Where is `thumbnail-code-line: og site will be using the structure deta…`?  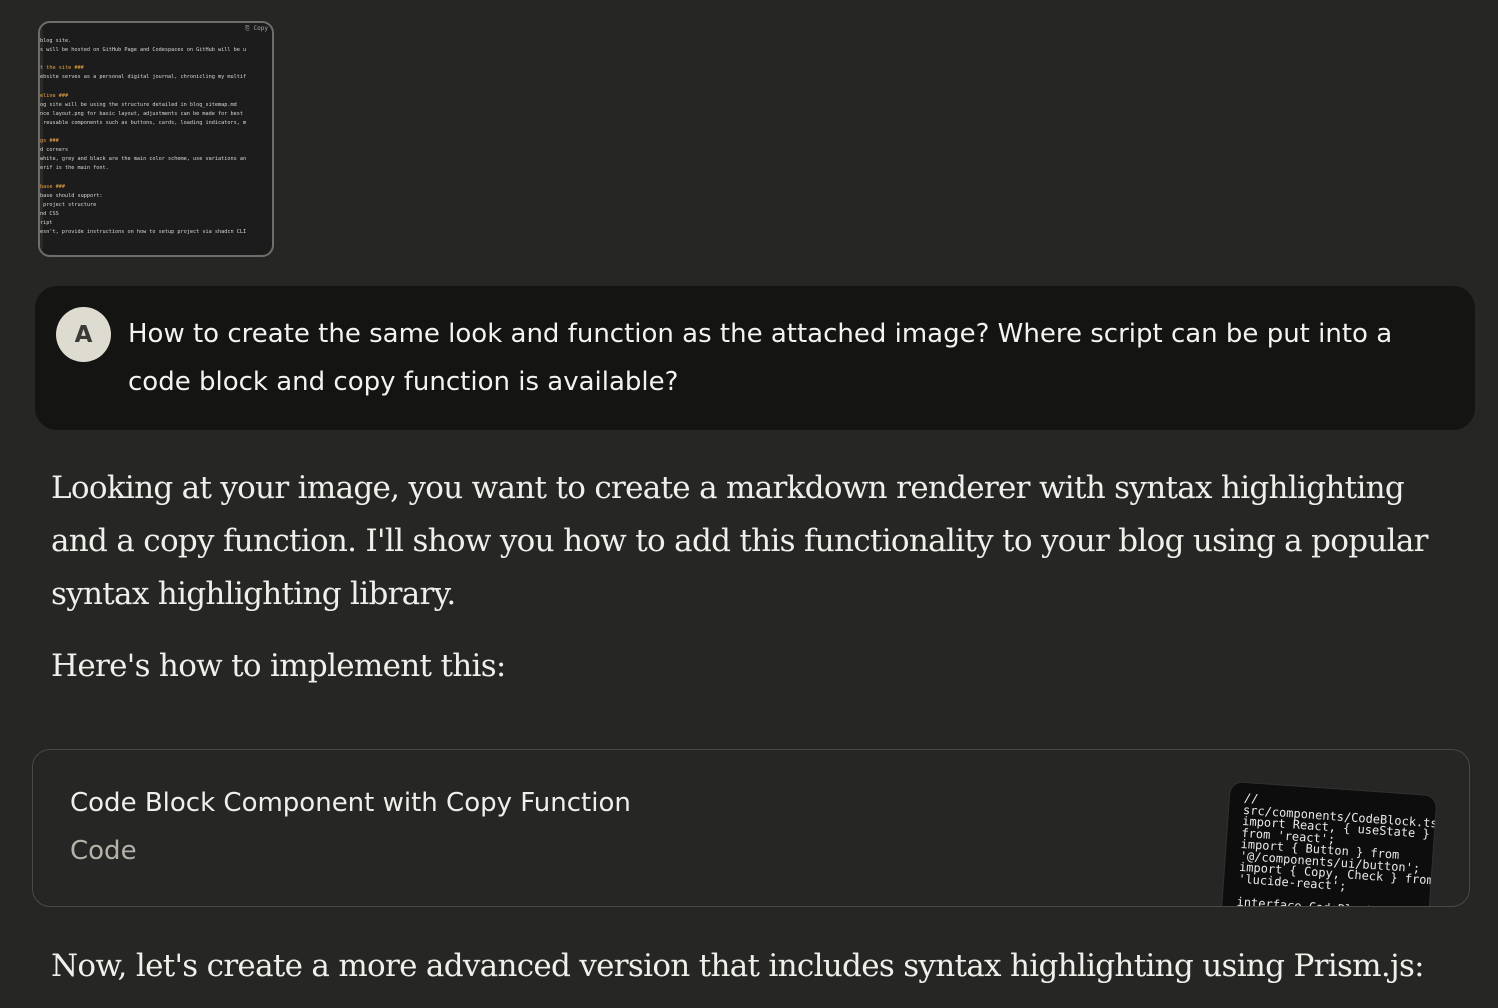 thumbnail-code-line: og site will be using the structure deta… is located at coordinates (138, 104).